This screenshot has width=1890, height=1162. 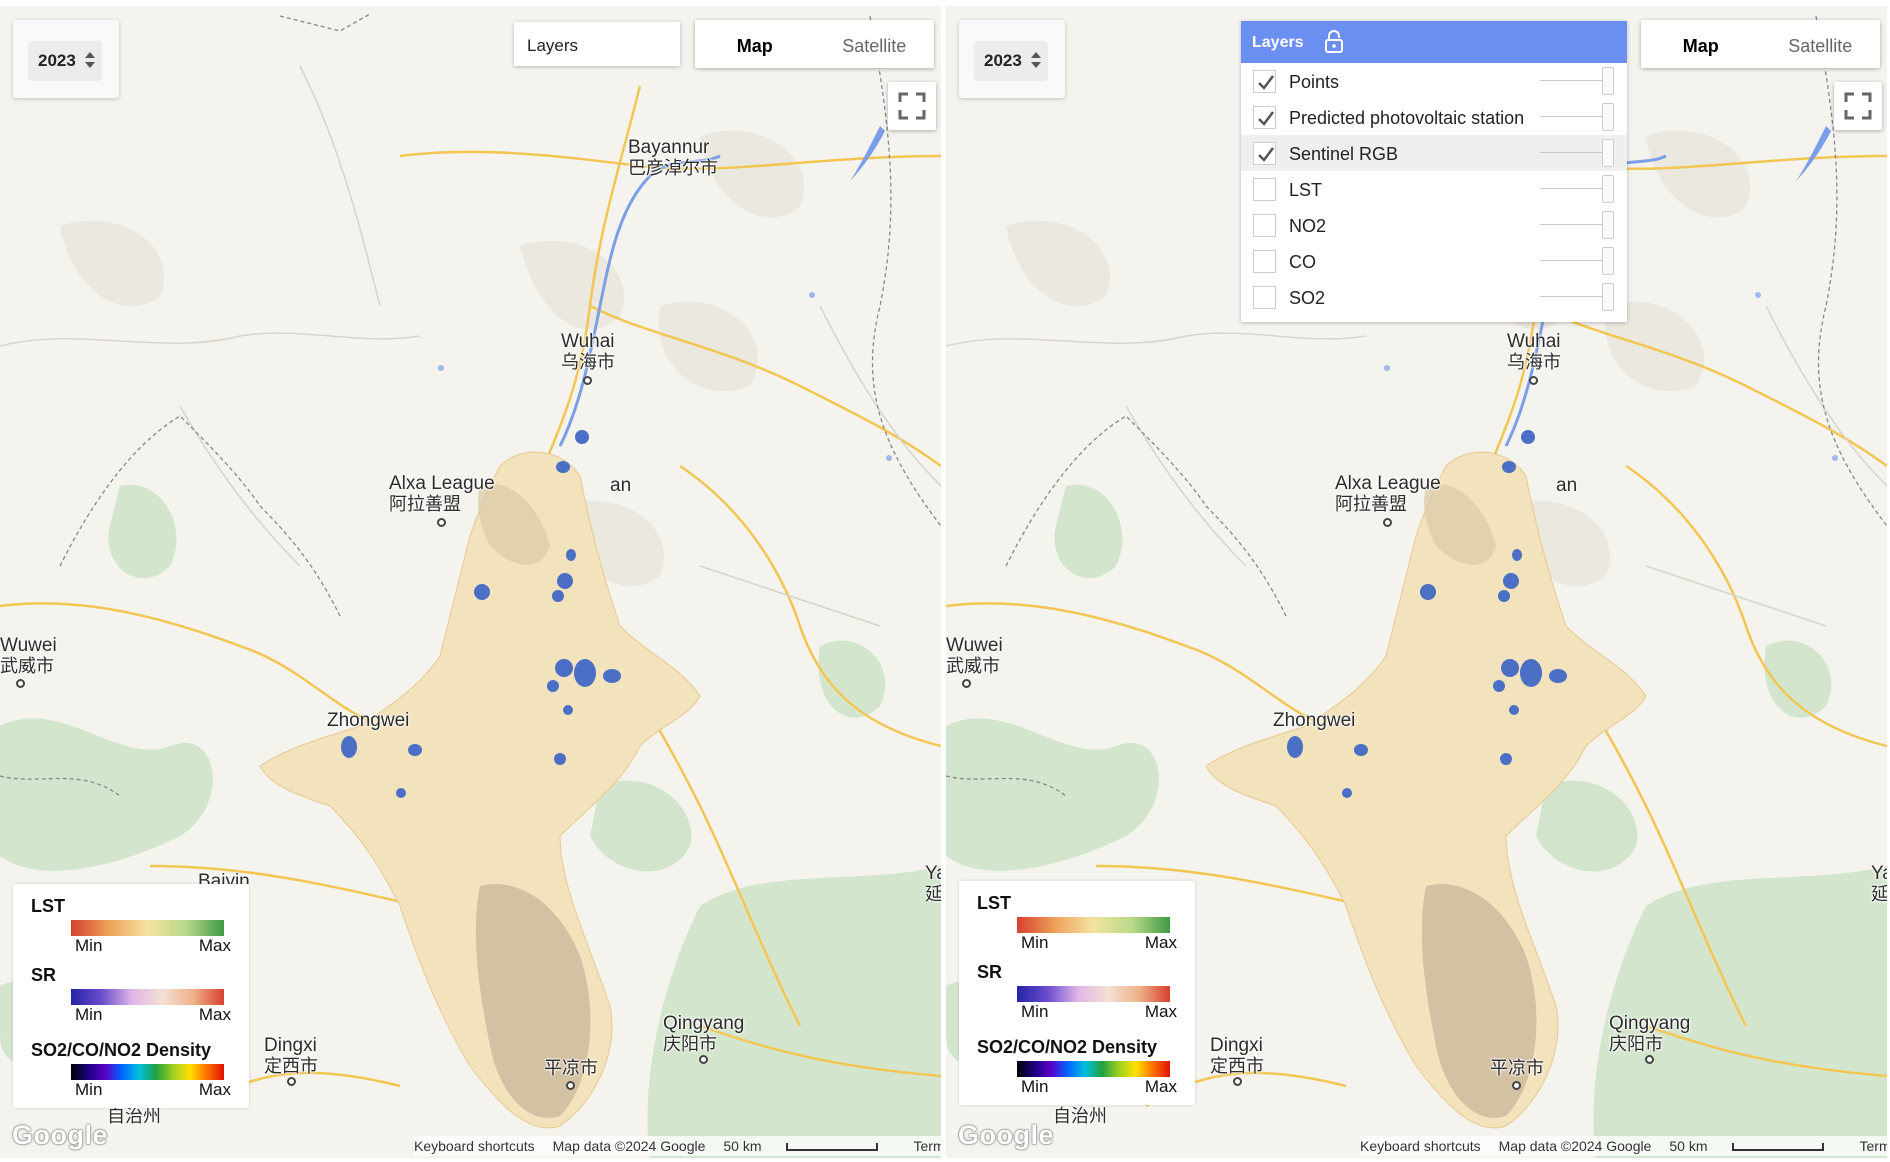 I want to click on layer-name: SO2, so click(x=1307, y=298).